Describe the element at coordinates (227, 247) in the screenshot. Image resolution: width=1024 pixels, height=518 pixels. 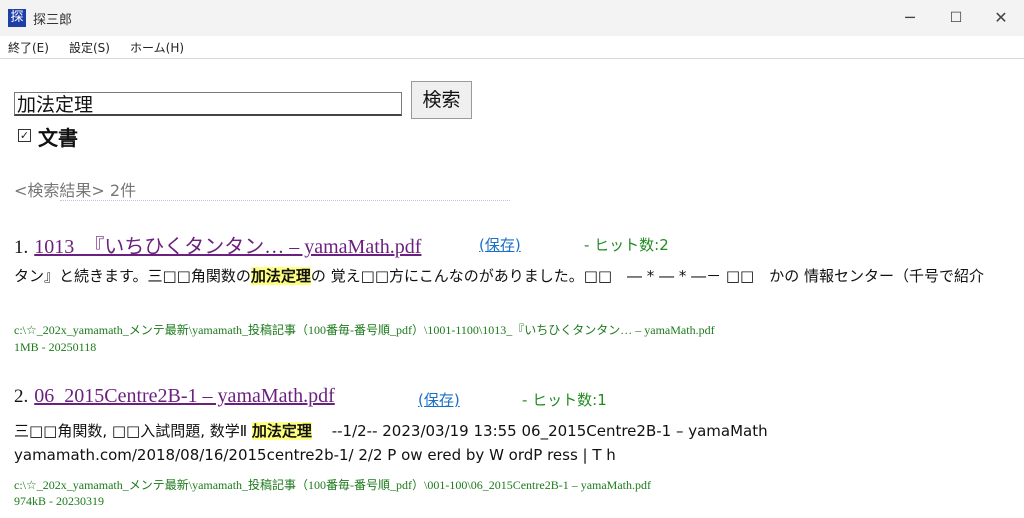
I see `result-title-link: 1013_『いちひくタンタン… – yamaMath.pdf` at that location.